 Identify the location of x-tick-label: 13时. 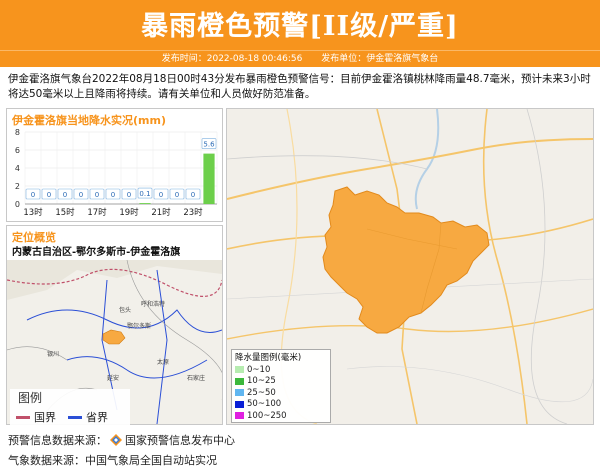
(33, 212).